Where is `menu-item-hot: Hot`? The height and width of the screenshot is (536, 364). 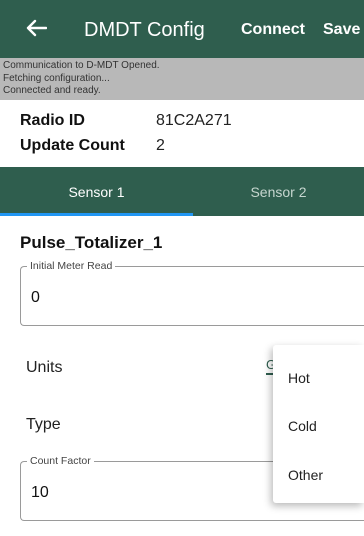 menu-item-hot: Hot is located at coordinates (299, 378).